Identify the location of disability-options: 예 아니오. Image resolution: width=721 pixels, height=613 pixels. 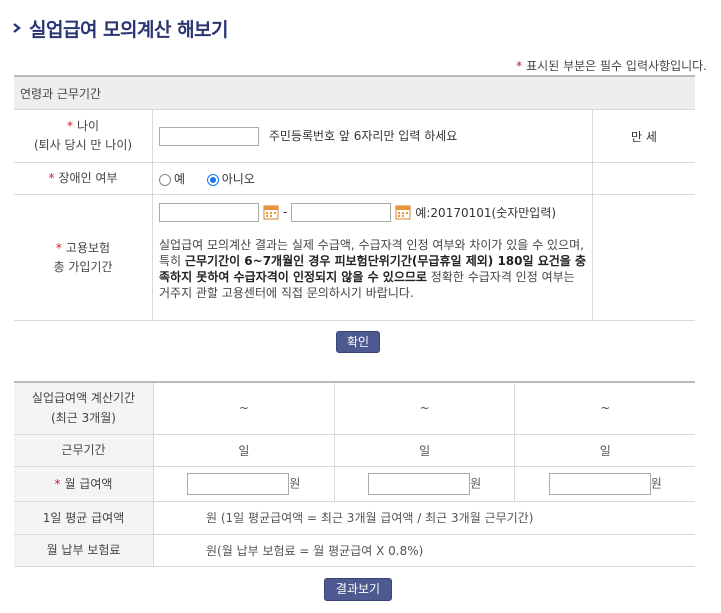
(372, 178).